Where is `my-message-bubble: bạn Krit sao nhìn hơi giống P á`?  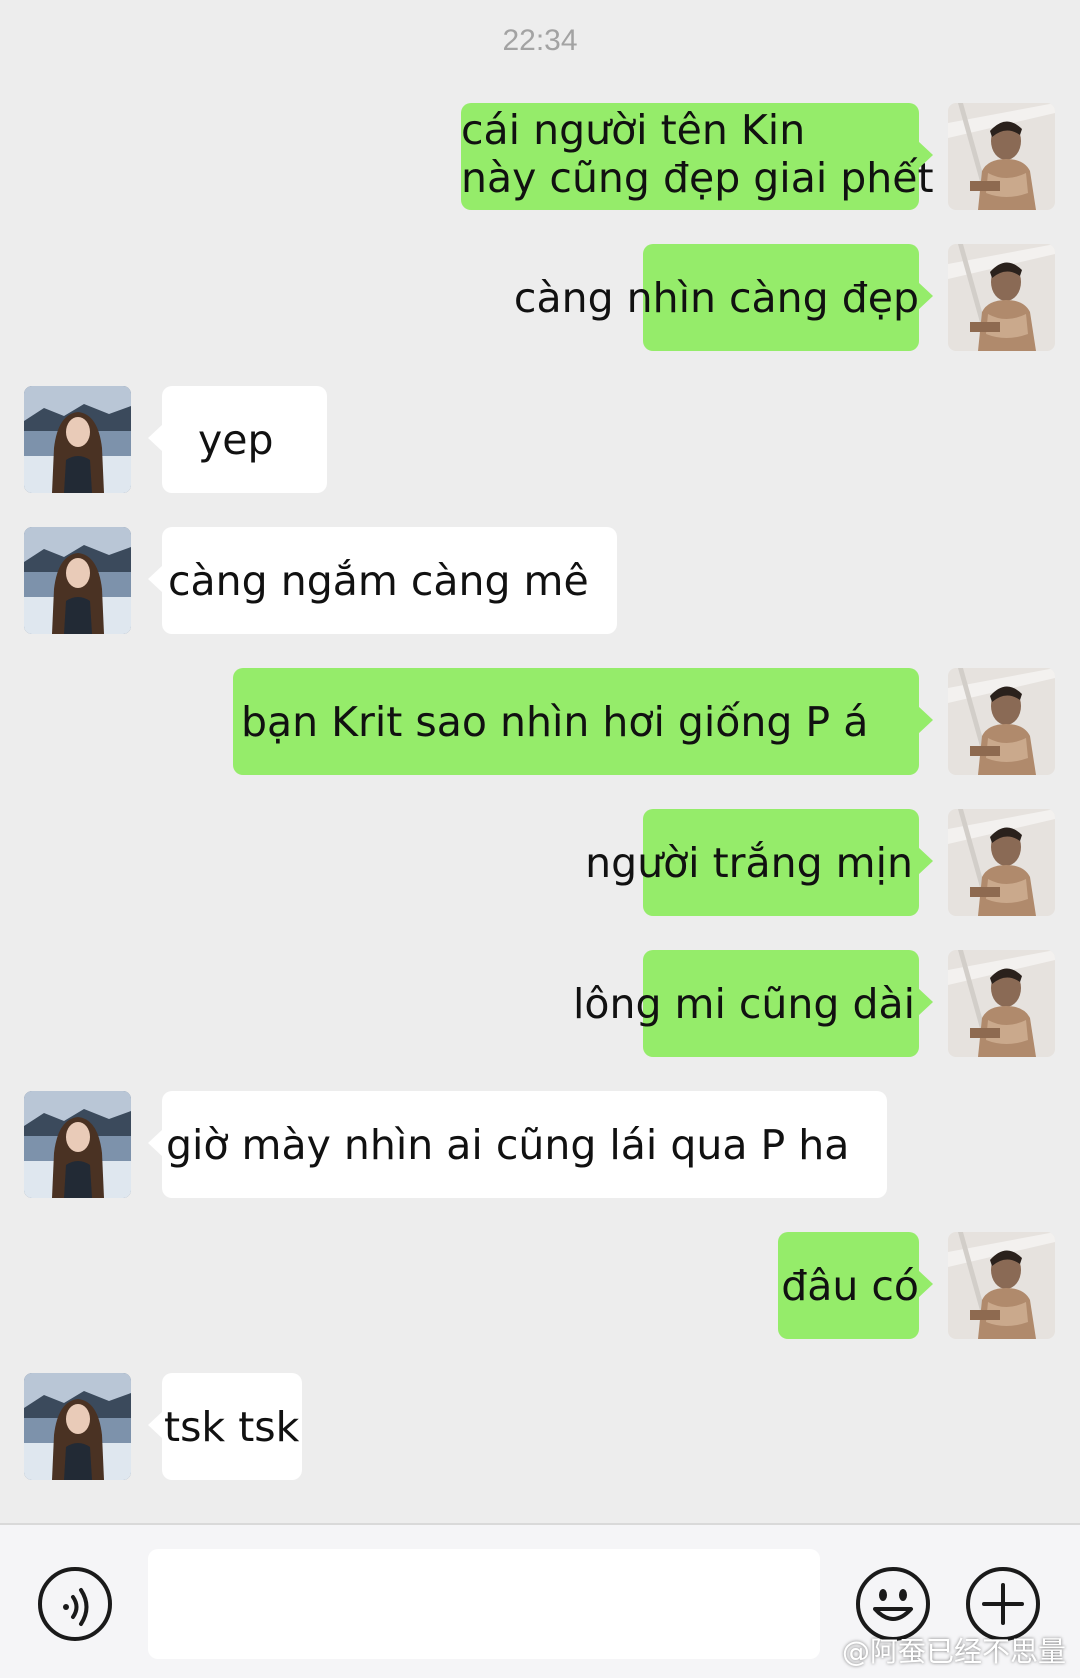
my-message-bubble: bạn Krit sao nhìn hơi giống P á is located at coordinates (583, 721).